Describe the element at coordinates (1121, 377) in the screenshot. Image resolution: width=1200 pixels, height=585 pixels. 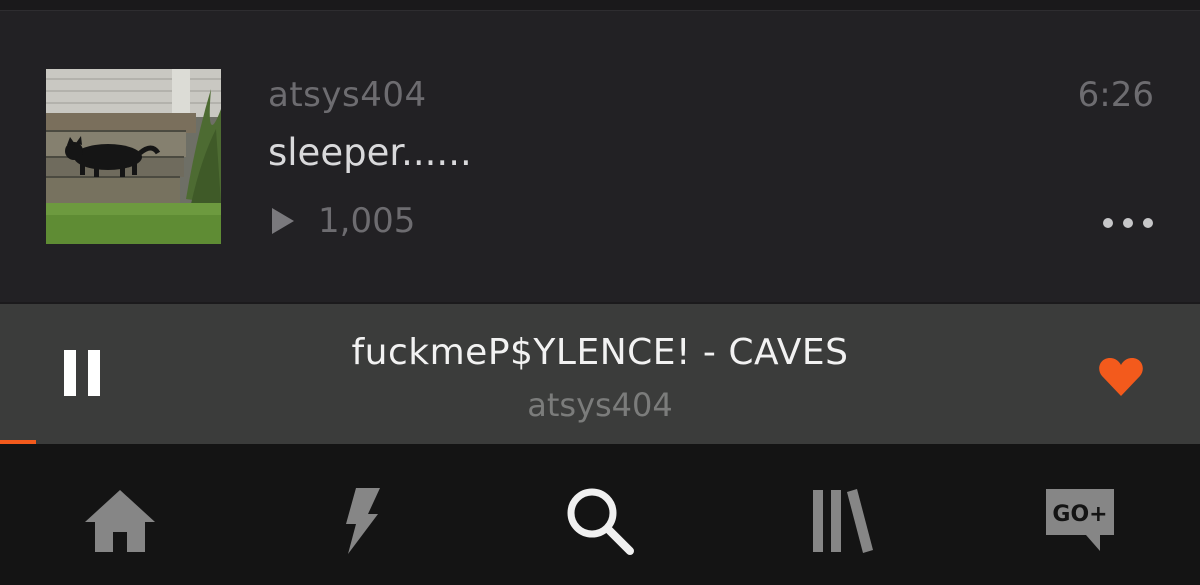
I see `heart-icon` at that location.